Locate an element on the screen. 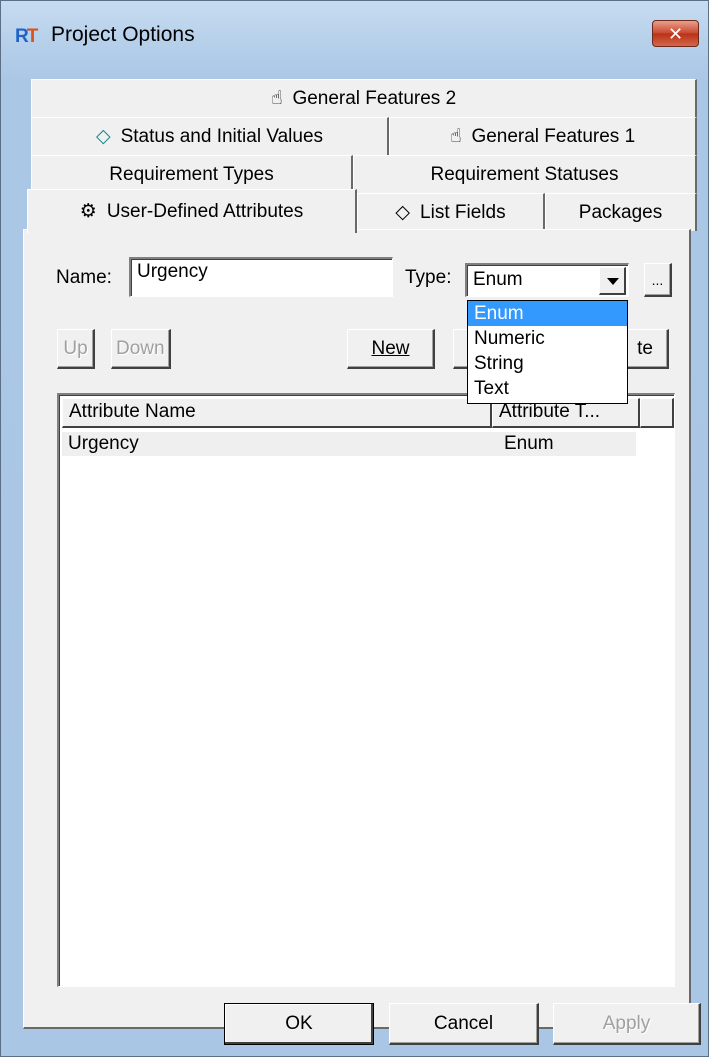 The width and height of the screenshot is (709, 1057). tab-label: Requirement Statuses is located at coordinates (524, 174).